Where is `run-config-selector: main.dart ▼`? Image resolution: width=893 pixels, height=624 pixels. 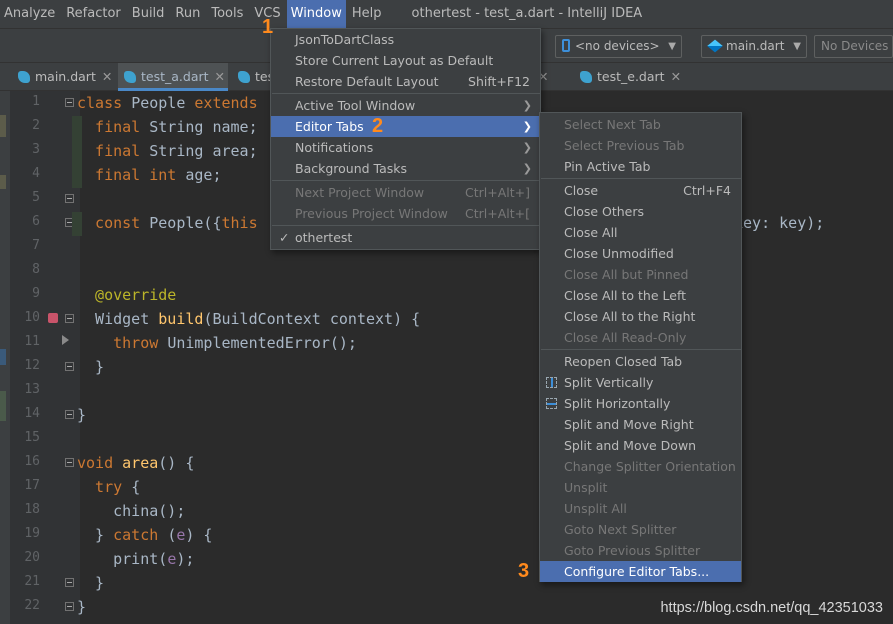
run-config-selector: main.dart ▼ is located at coordinates (754, 46).